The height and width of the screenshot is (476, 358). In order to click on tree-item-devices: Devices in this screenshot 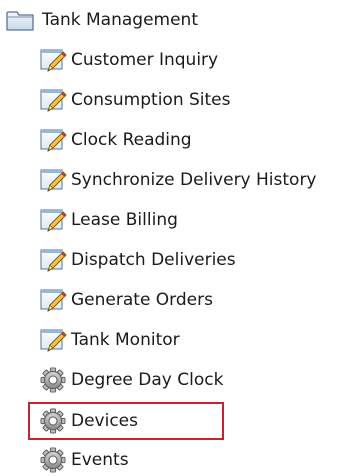, I will do `click(88, 421)`.